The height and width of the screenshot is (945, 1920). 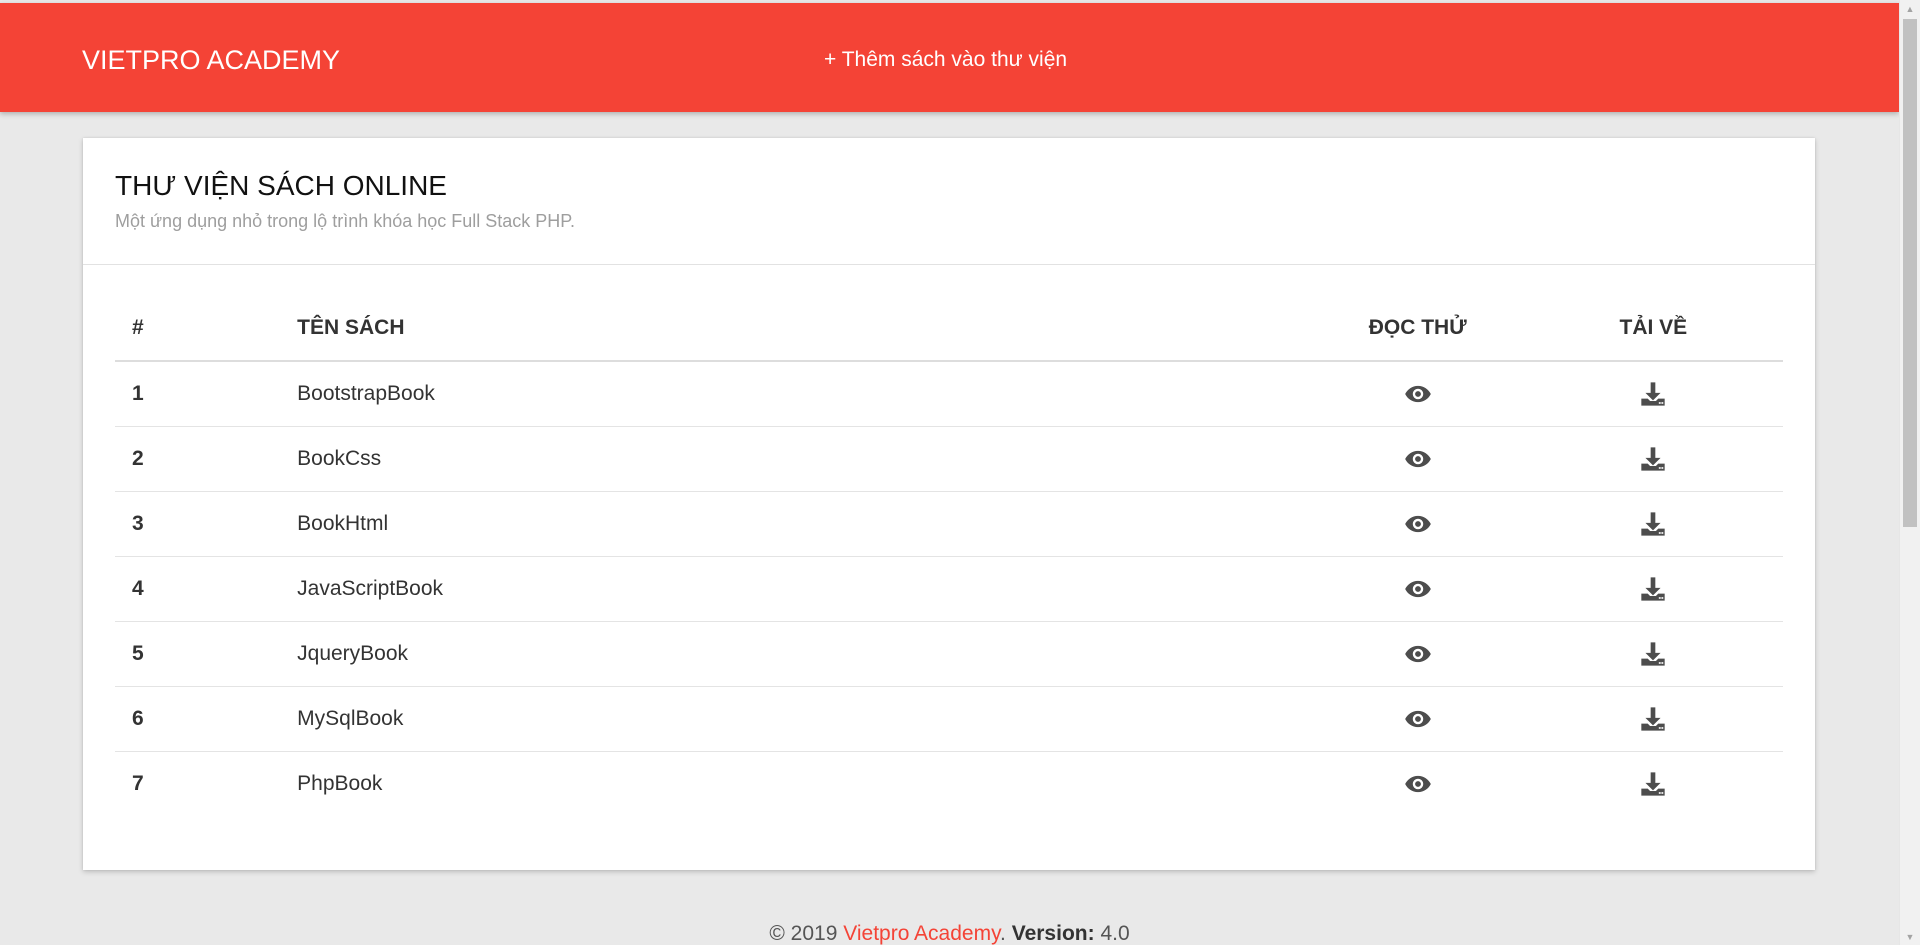 What do you see at coordinates (281, 185) in the screenshot?
I see `page-title: THƯ VIỆN SÁCH ONLINE` at bounding box center [281, 185].